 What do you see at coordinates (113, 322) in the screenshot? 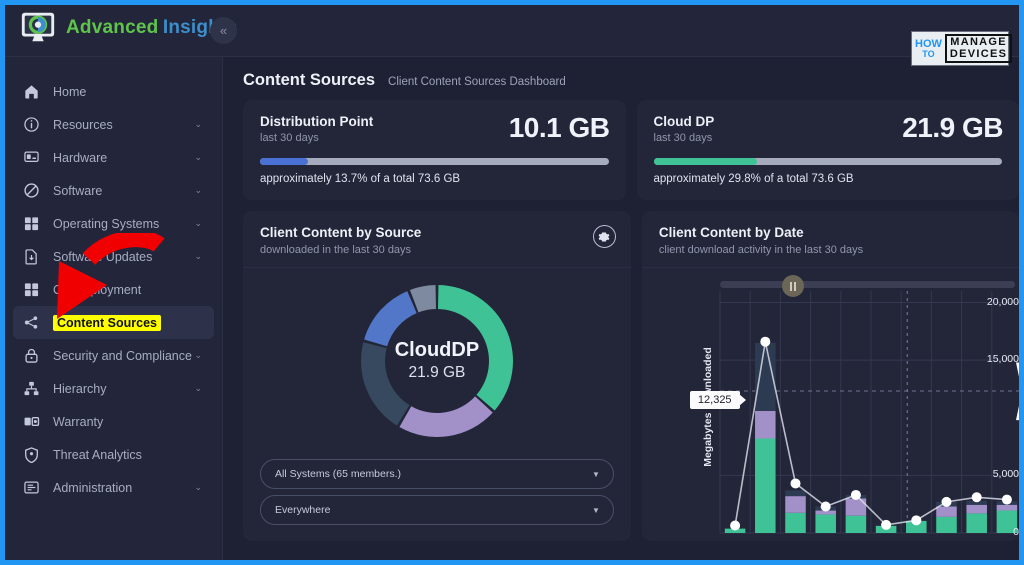
I see `sidebar-item-content-sources: Content Sources` at bounding box center [113, 322].